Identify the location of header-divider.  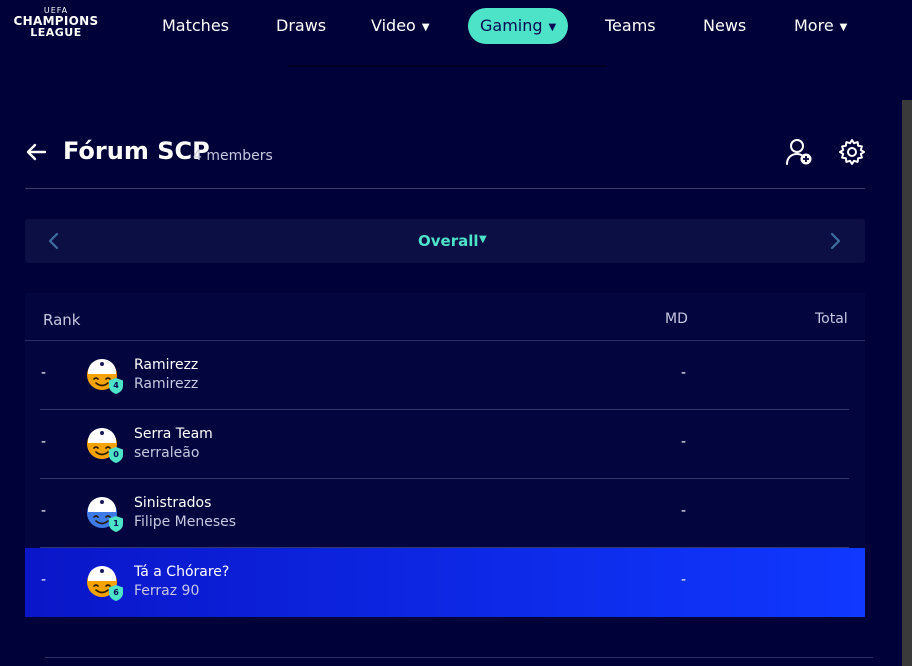
(445, 188).